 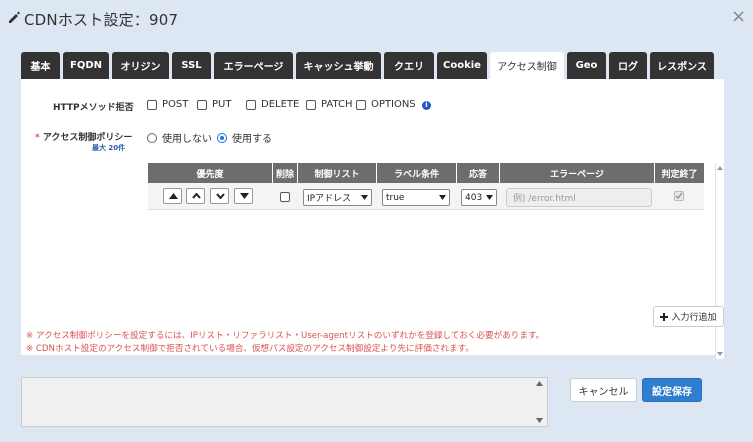 I want to click on col-error-page: エラーページ, so click(x=577, y=173).